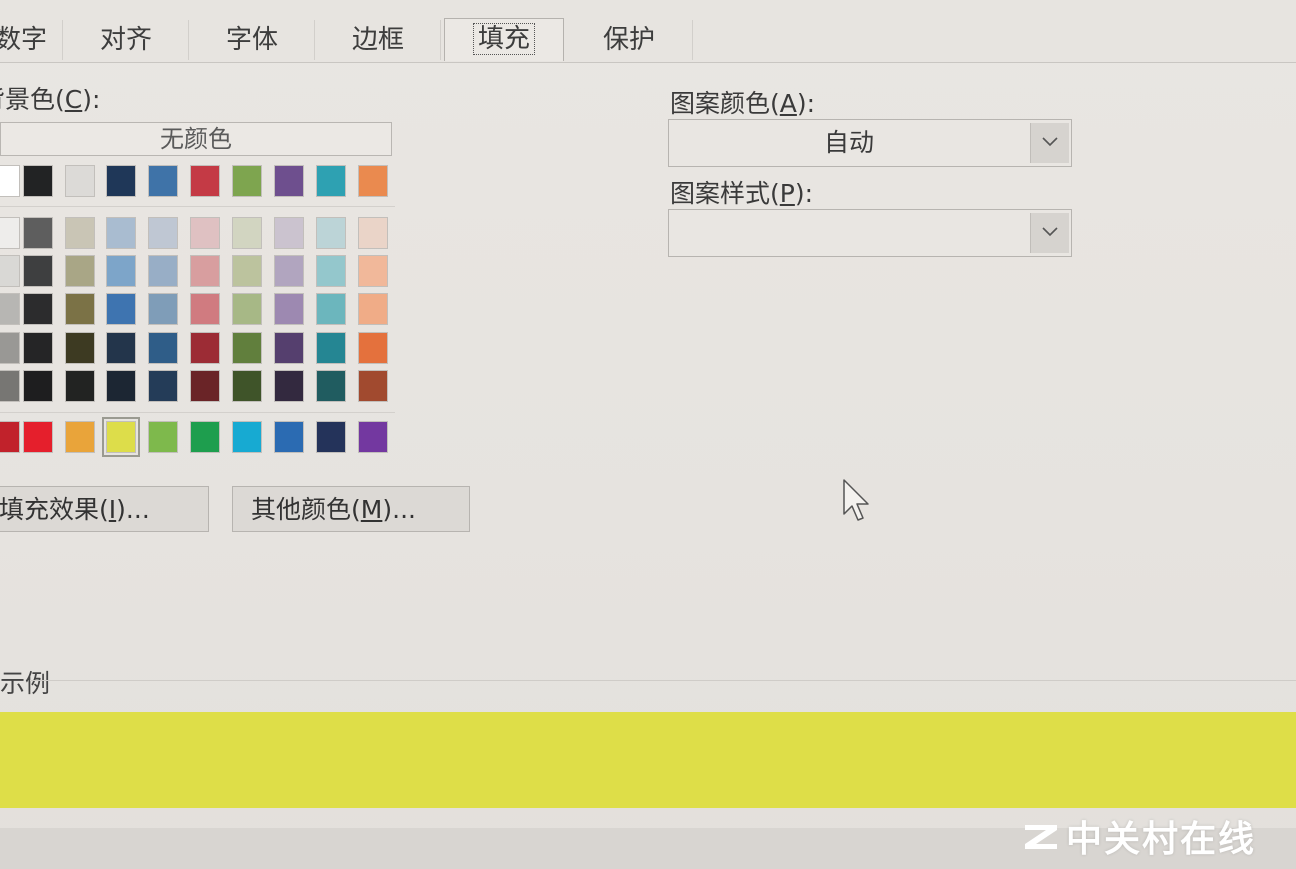 The height and width of the screenshot is (869, 1296). Describe the element at coordinates (856, 500) in the screenshot. I see `mouse-pointer-icon` at that location.